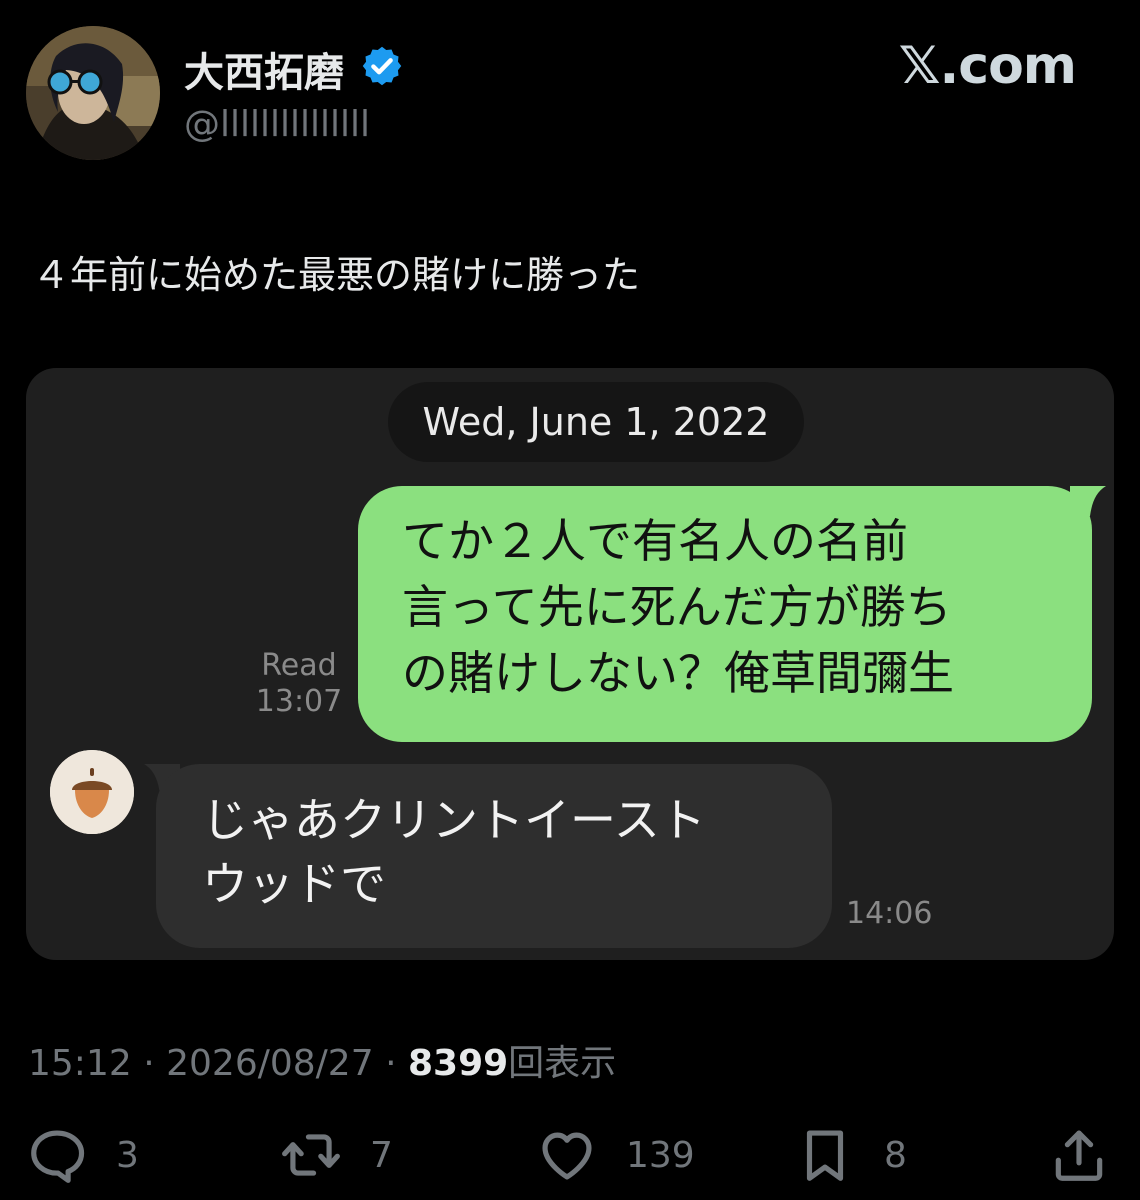 This screenshot has height=1200, width=1140. Describe the element at coordinates (299, 701) in the screenshot. I see `outgoing-time: 13:07` at that location.